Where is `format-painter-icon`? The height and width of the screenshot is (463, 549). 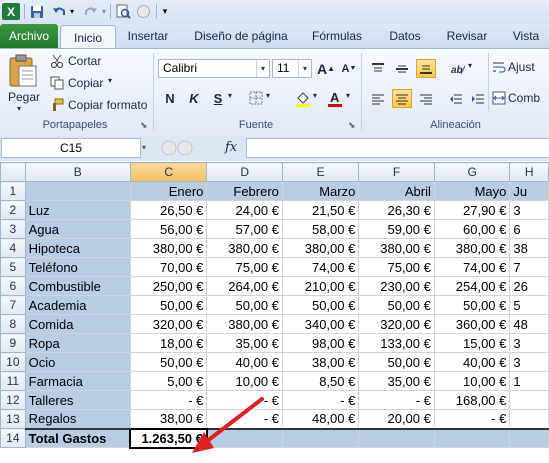 format-painter-icon is located at coordinates (57, 105).